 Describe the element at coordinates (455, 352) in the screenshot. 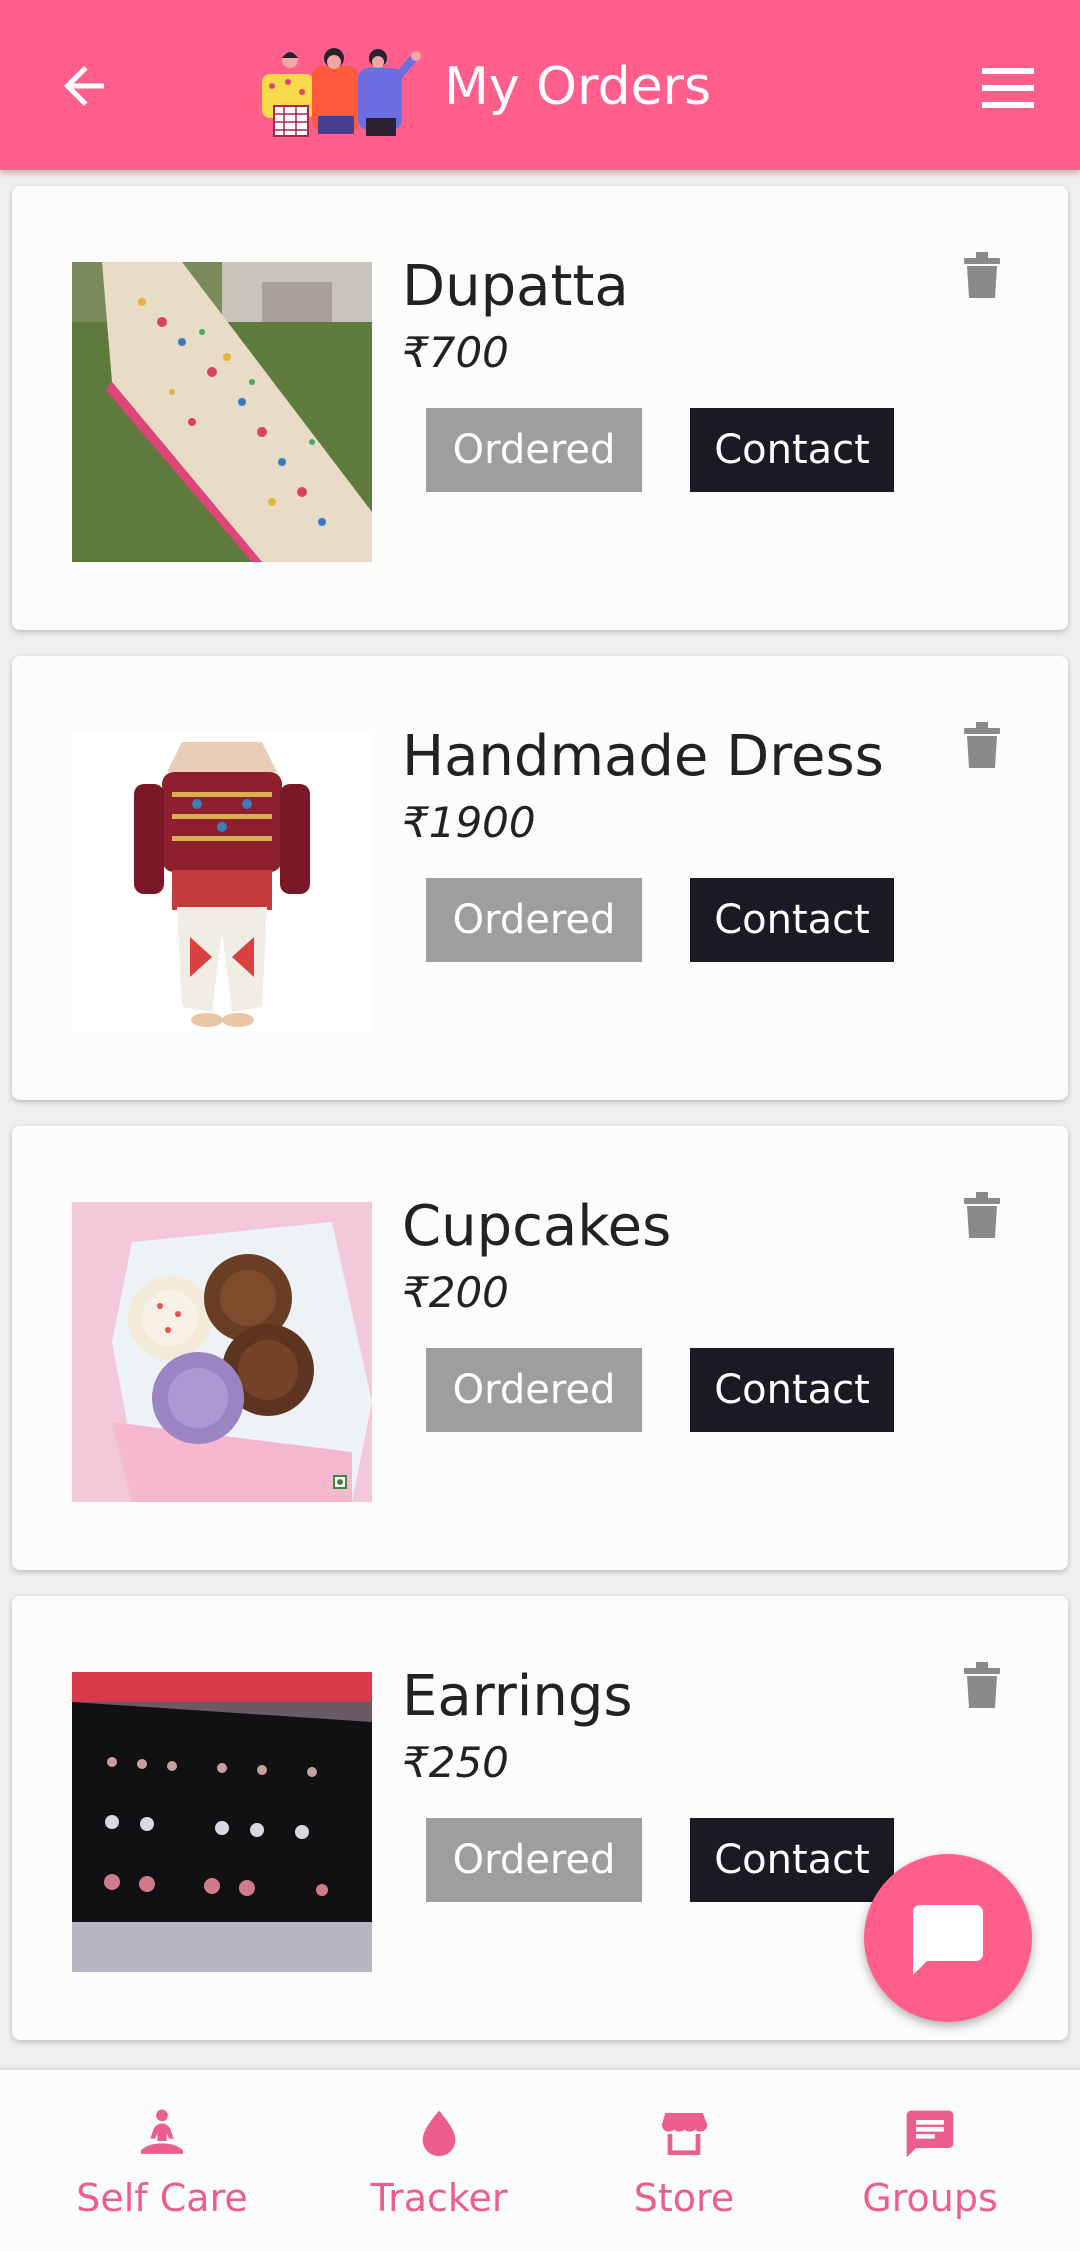

I see `order-item-price: ₹700` at that location.